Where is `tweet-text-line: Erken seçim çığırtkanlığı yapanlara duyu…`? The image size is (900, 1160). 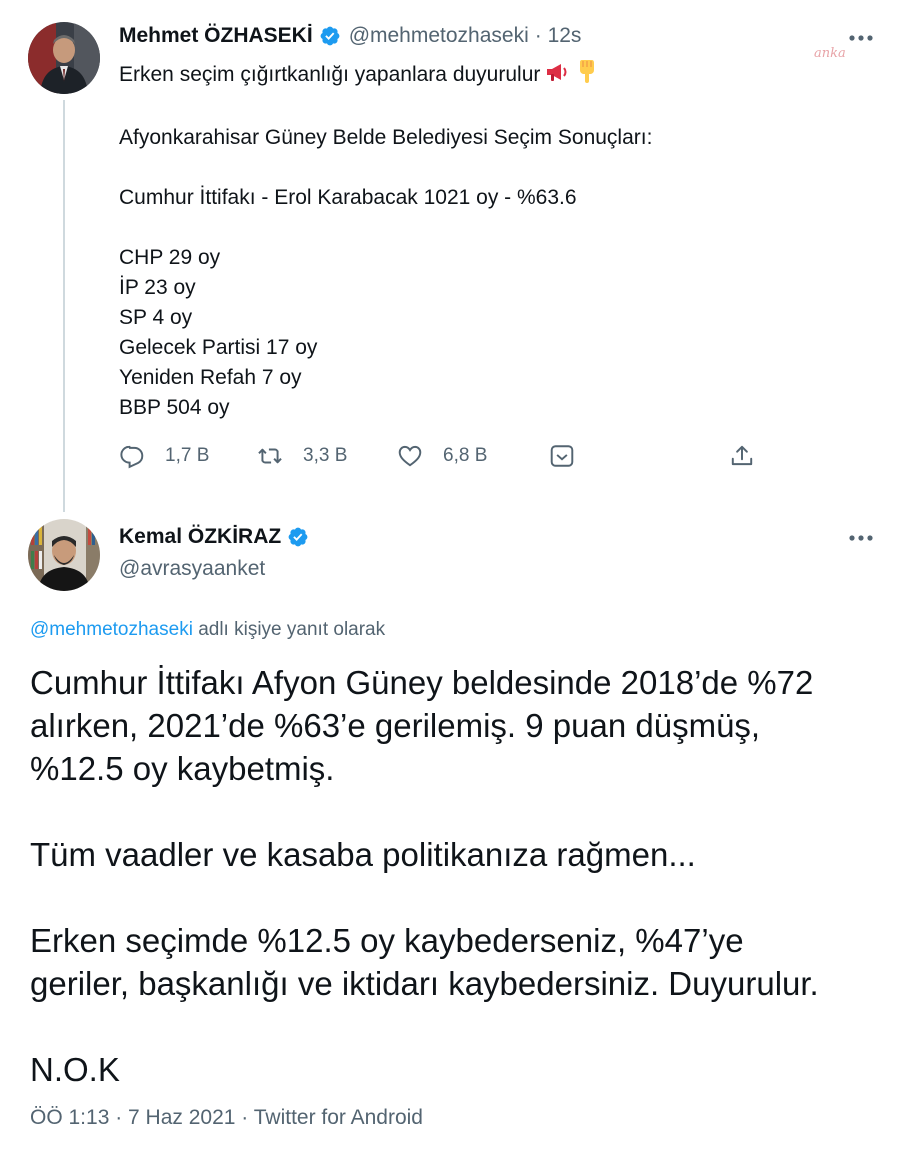 tweet-text-line: Erken seçim çığırtkanlığı yapanlara duyu… is located at coordinates (489, 75).